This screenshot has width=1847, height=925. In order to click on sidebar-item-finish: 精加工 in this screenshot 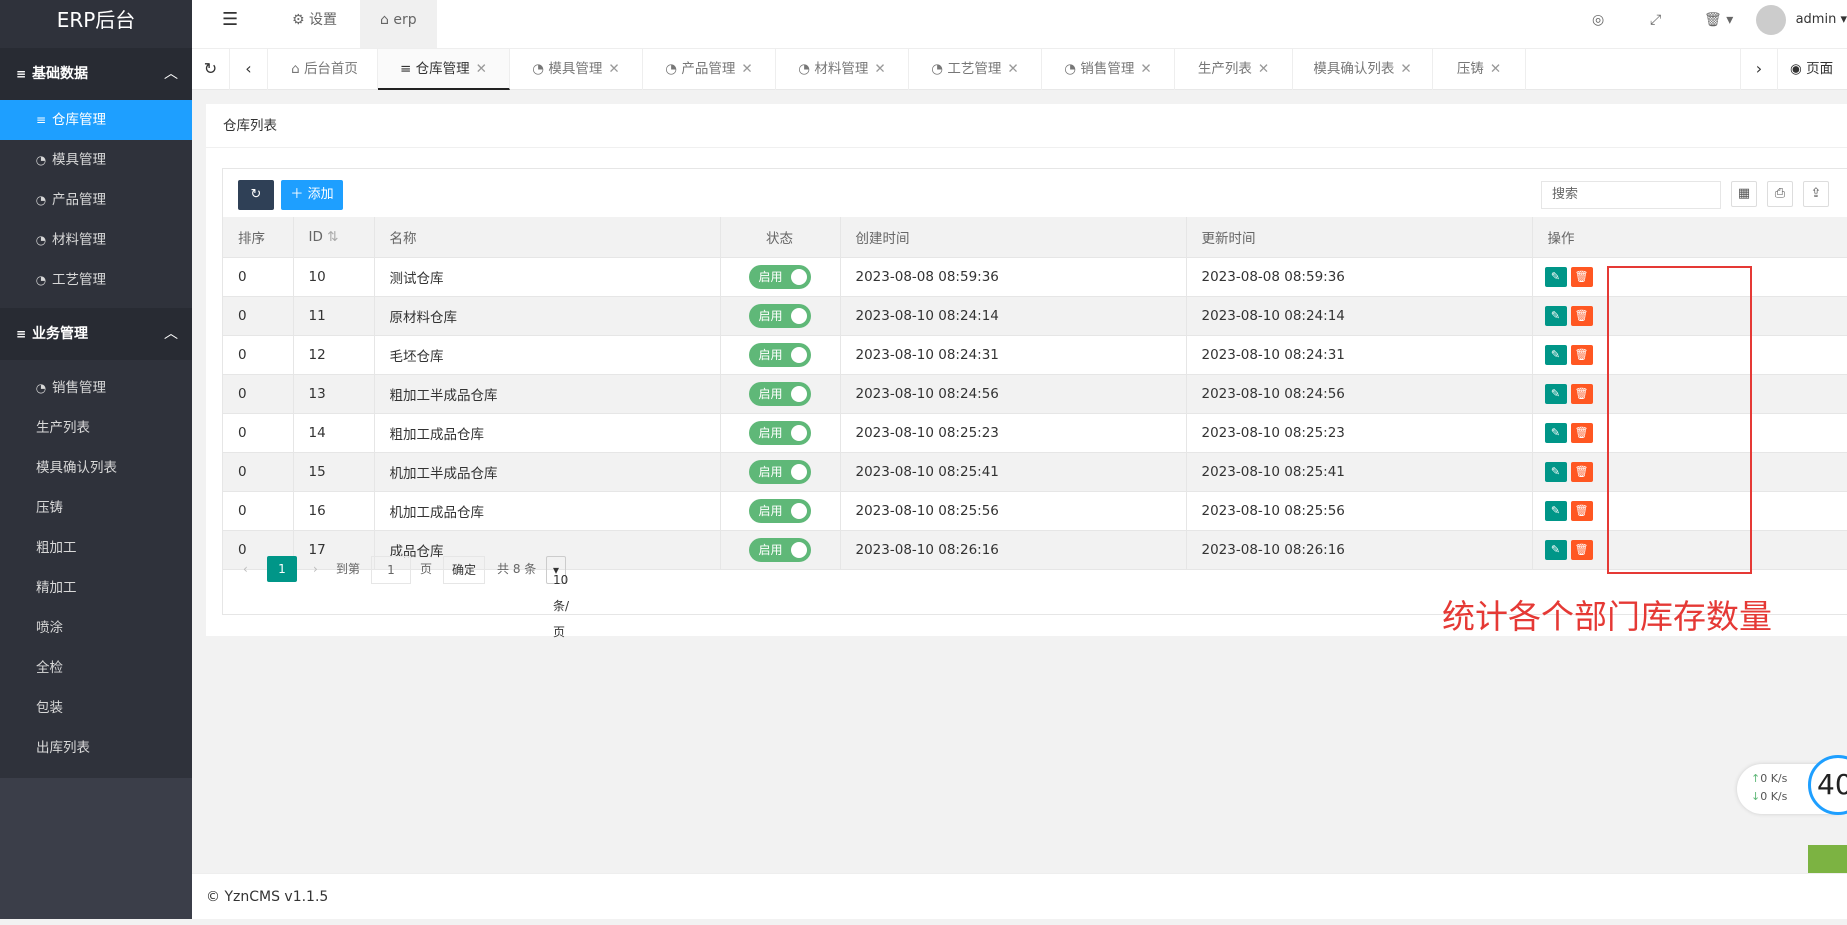, I will do `click(96, 588)`.